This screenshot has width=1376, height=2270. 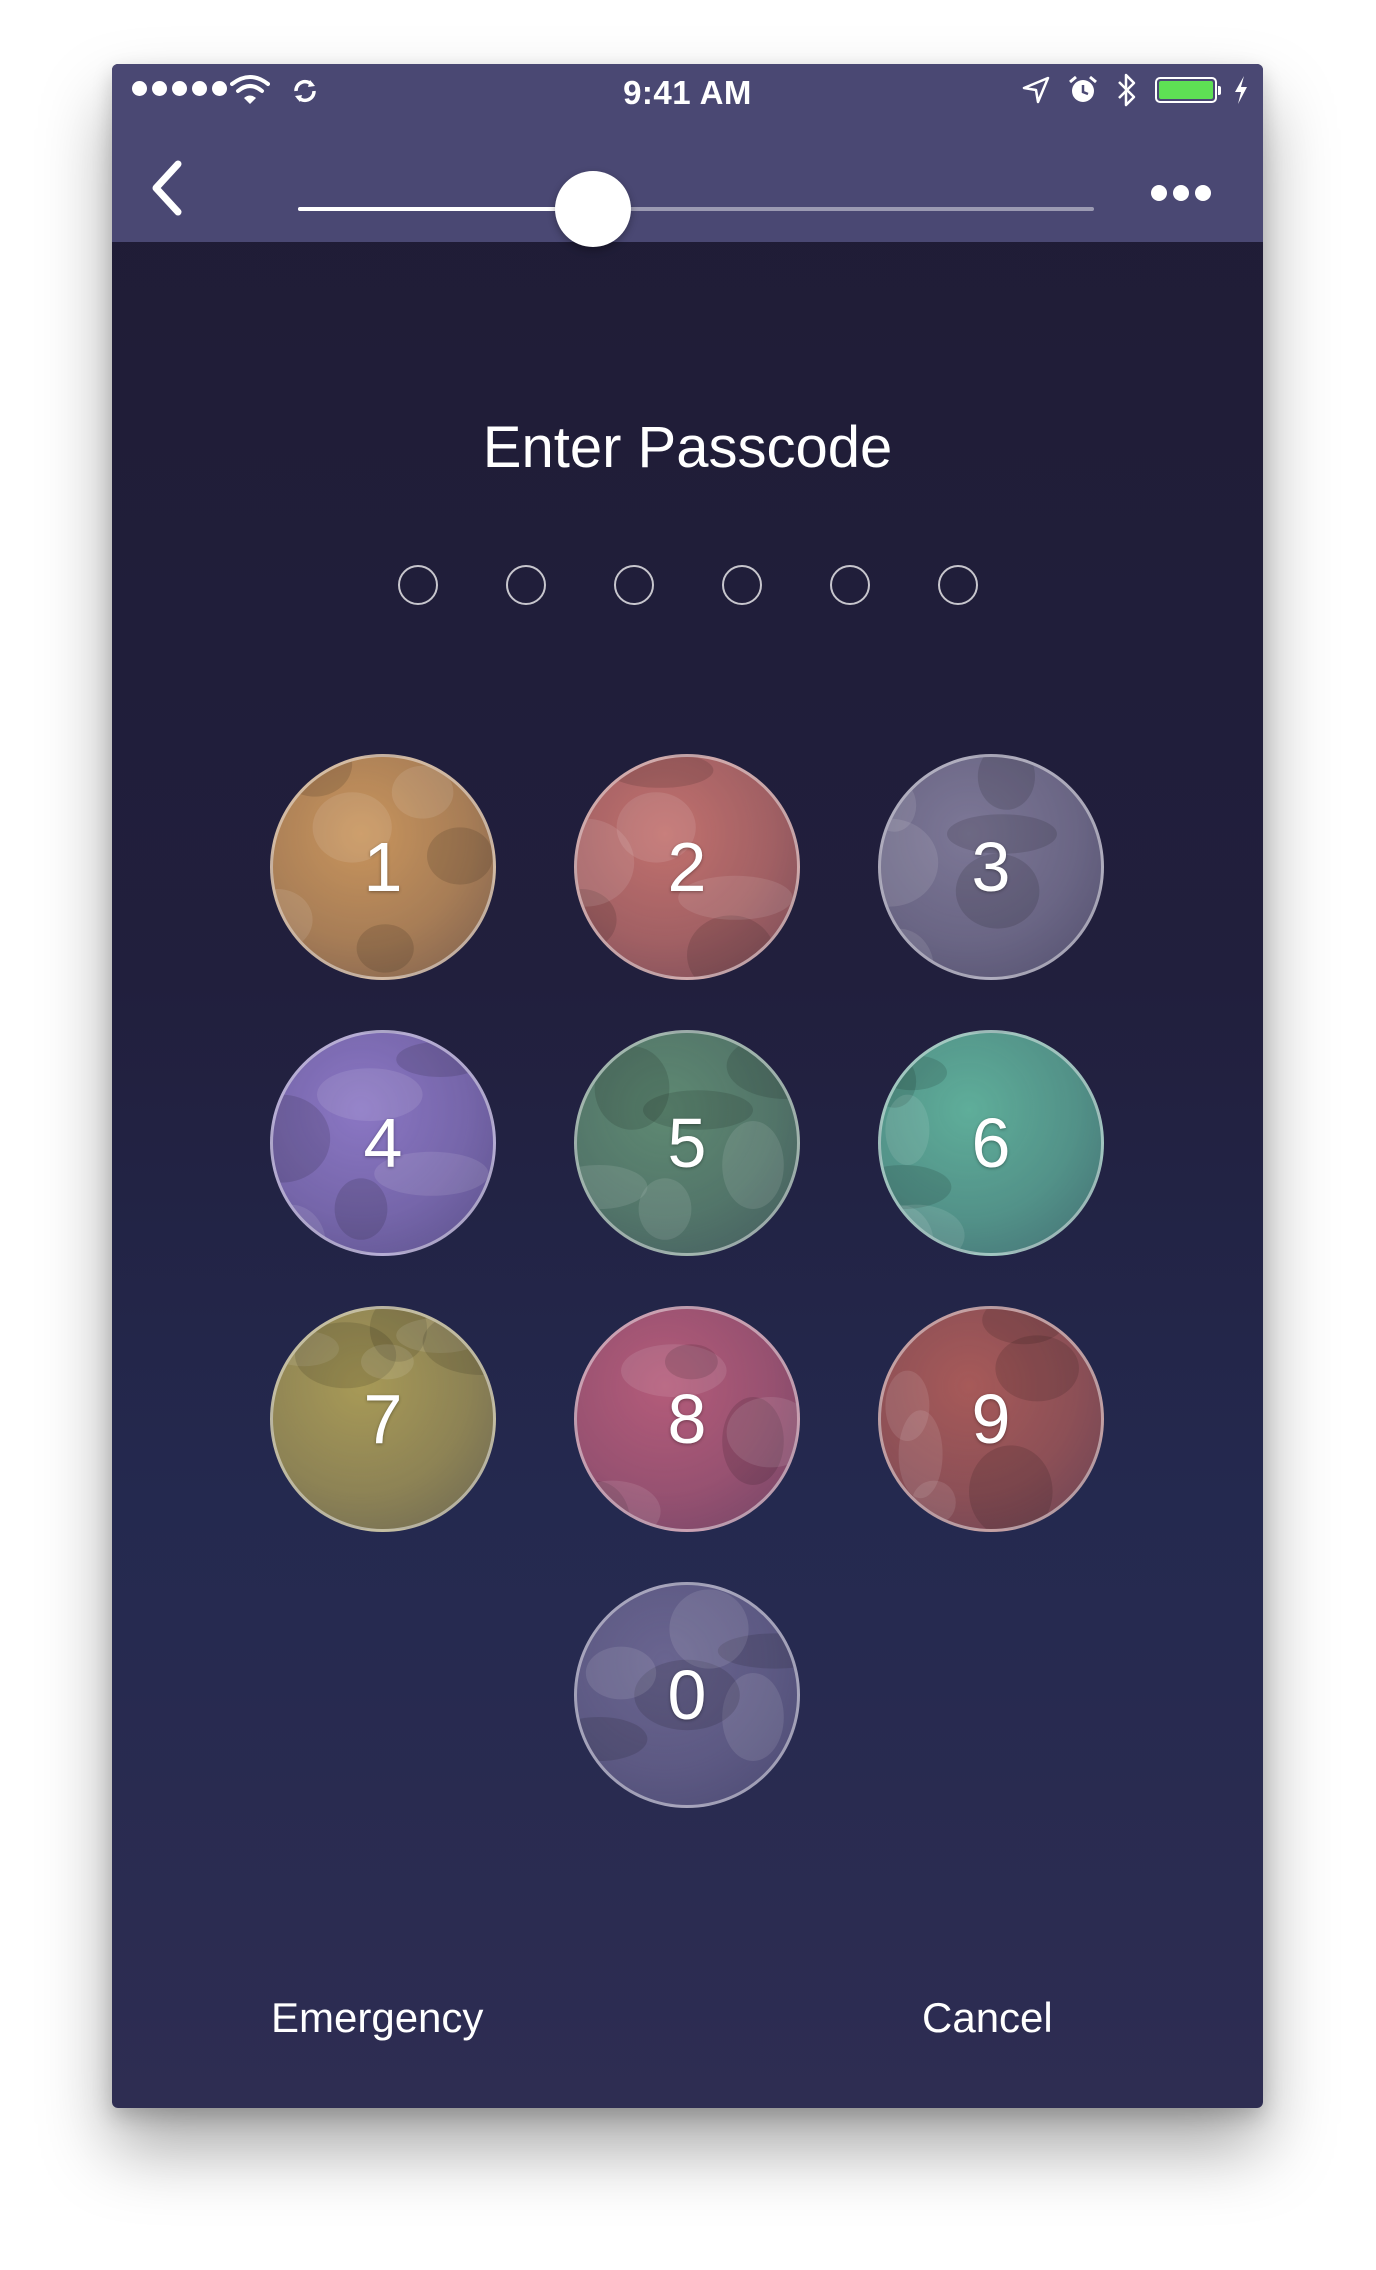 What do you see at coordinates (1036, 90) in the screenshot?
I see `location-arrow-icon` at bounding box center [1036, 90].